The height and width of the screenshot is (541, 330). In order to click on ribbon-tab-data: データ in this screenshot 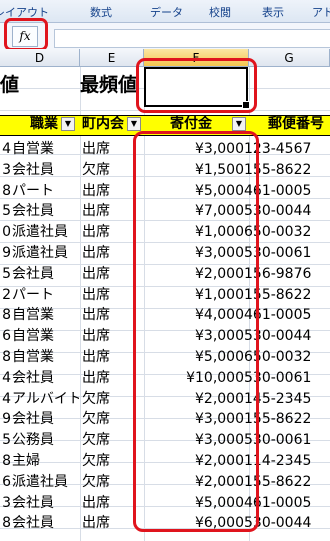, I will do `click(166, 12)`.